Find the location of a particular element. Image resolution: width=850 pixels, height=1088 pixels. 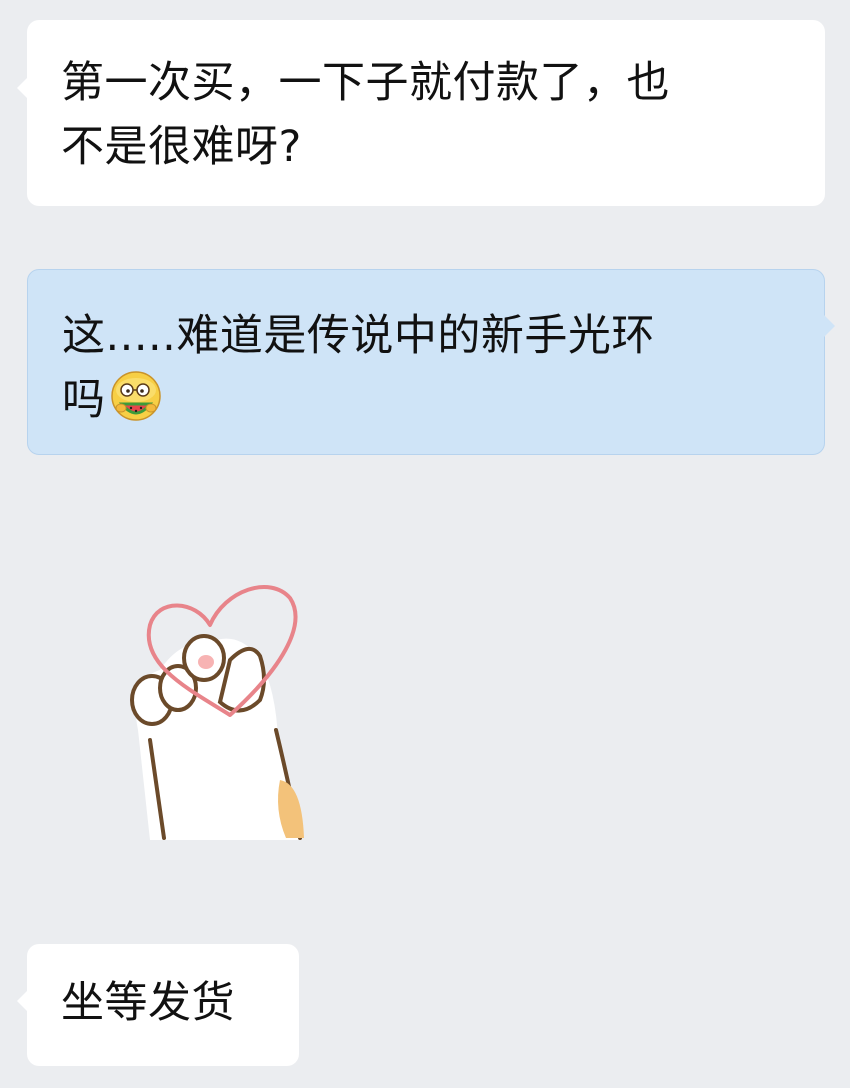

message-line: 不是很难呀? is located at coordinates (181, 147).